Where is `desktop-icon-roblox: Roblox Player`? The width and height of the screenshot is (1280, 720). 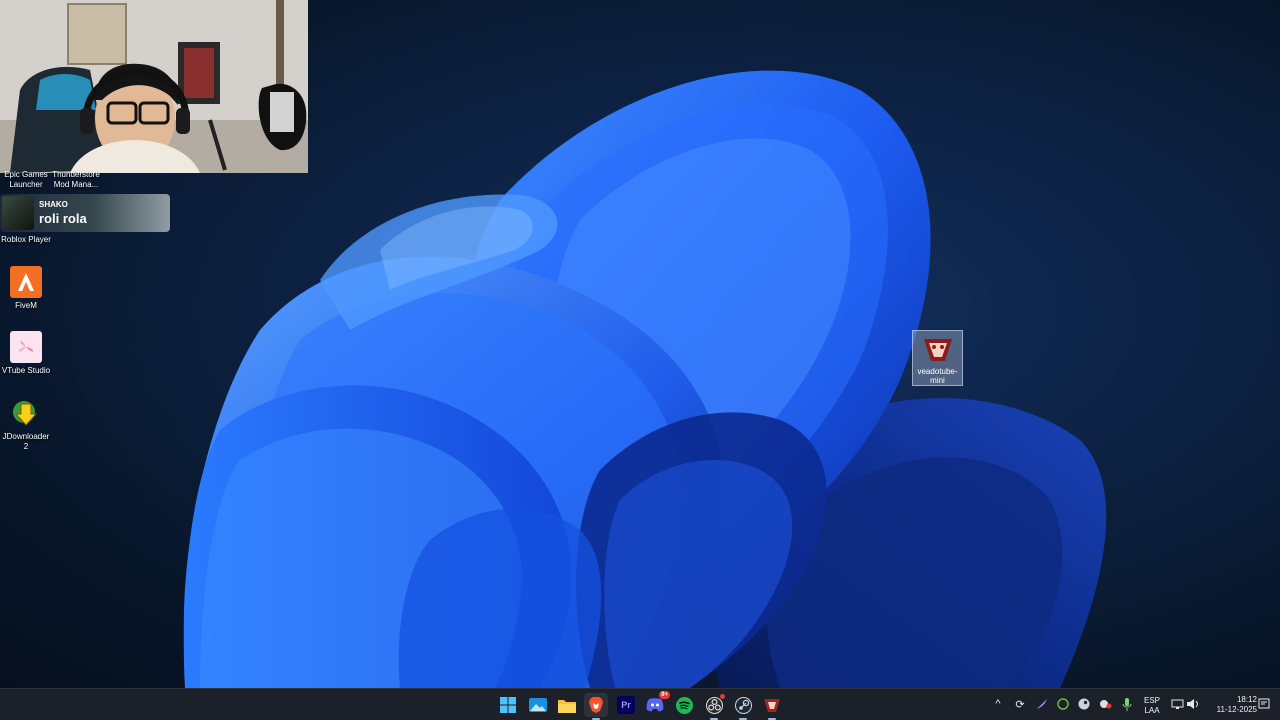
desktop-icon-roblox: Roblox Player is located at coordinates (26, 240).